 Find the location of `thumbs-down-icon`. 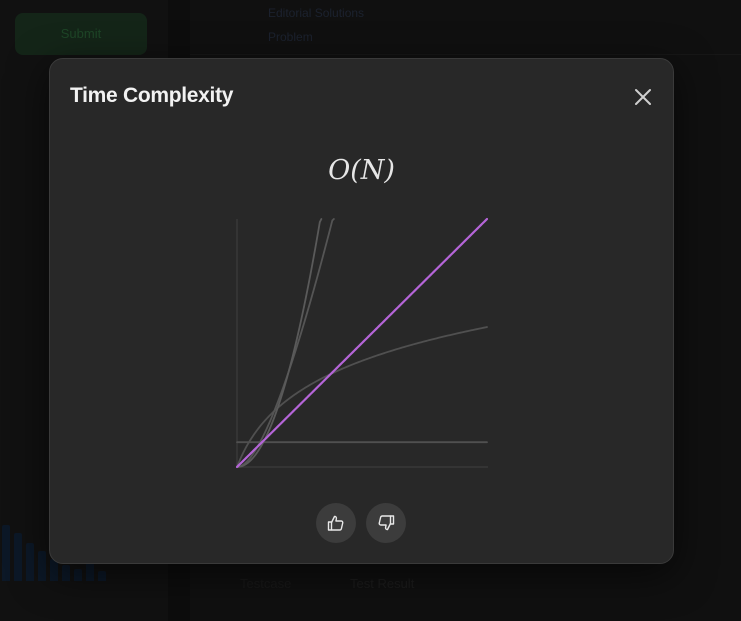

thumbs-down-icon is located at coordinates (386, 523).